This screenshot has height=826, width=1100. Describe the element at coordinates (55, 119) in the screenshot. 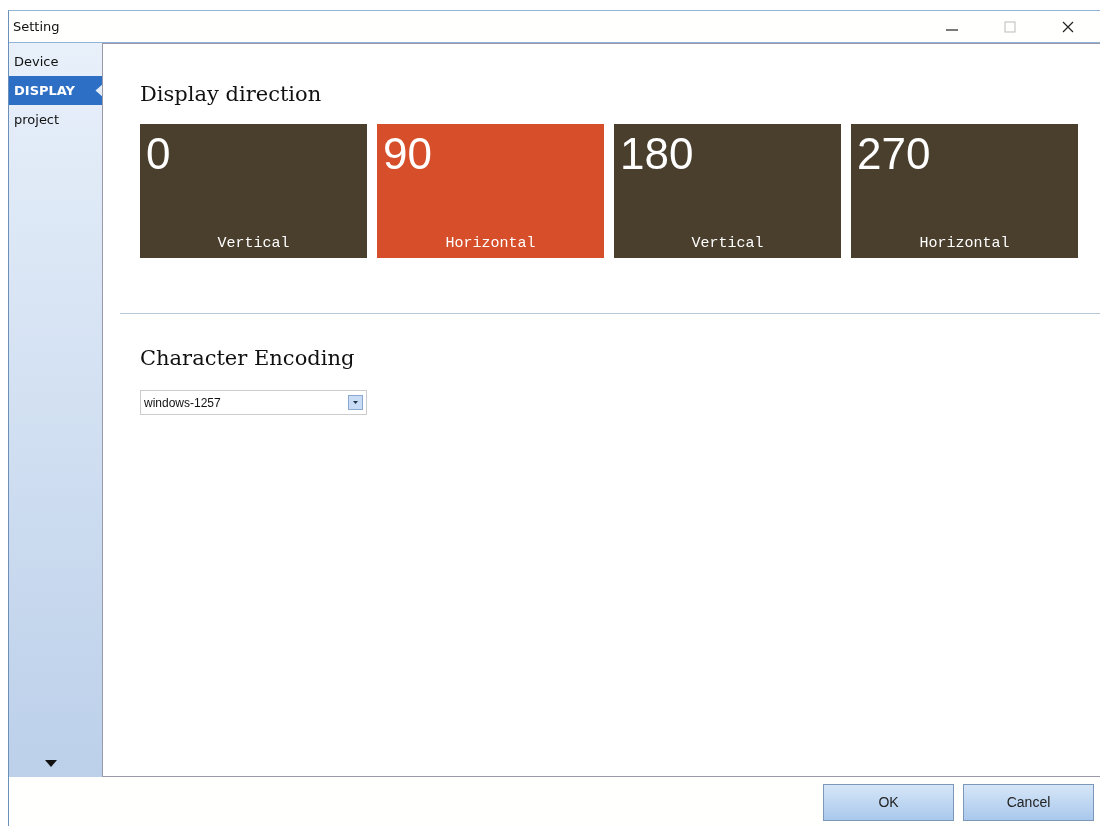

I see `sidebar-item: project` at that location.